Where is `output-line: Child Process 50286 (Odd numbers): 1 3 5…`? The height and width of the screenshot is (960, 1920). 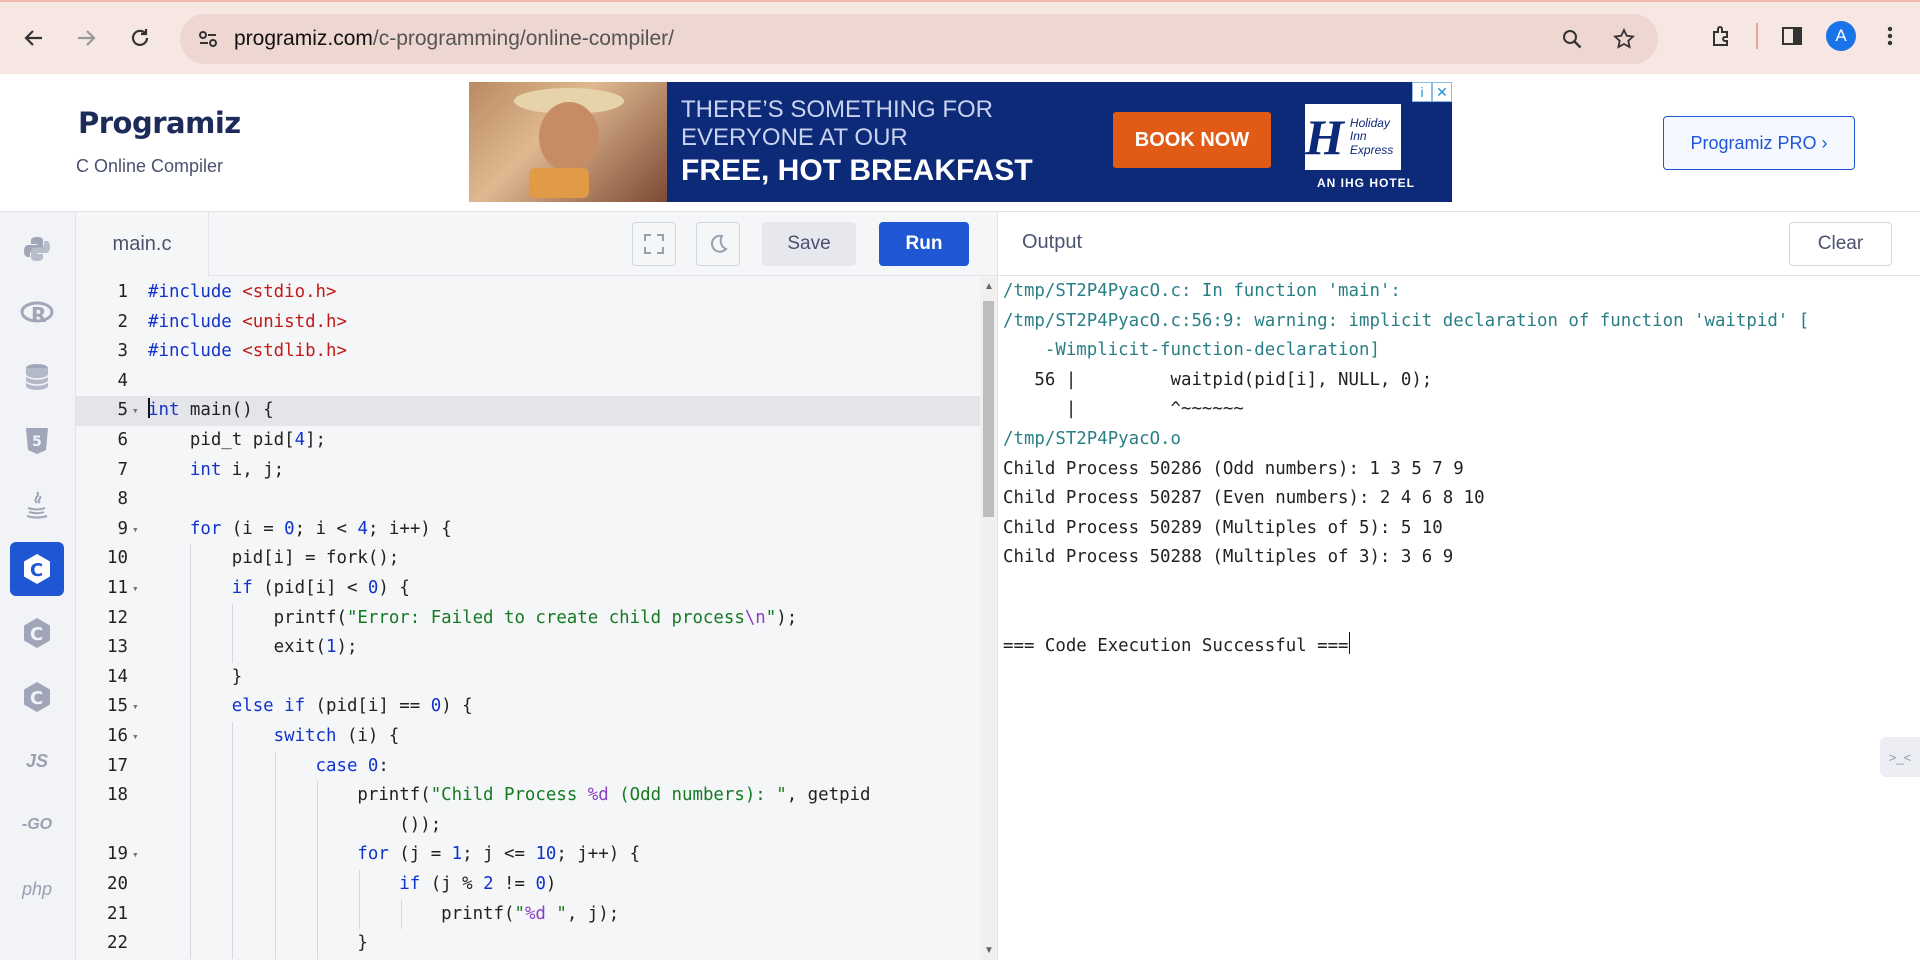 output-line: Child Process 50286 (Odd numbers): 1 3 5… is located at coordinates (1233, 468).